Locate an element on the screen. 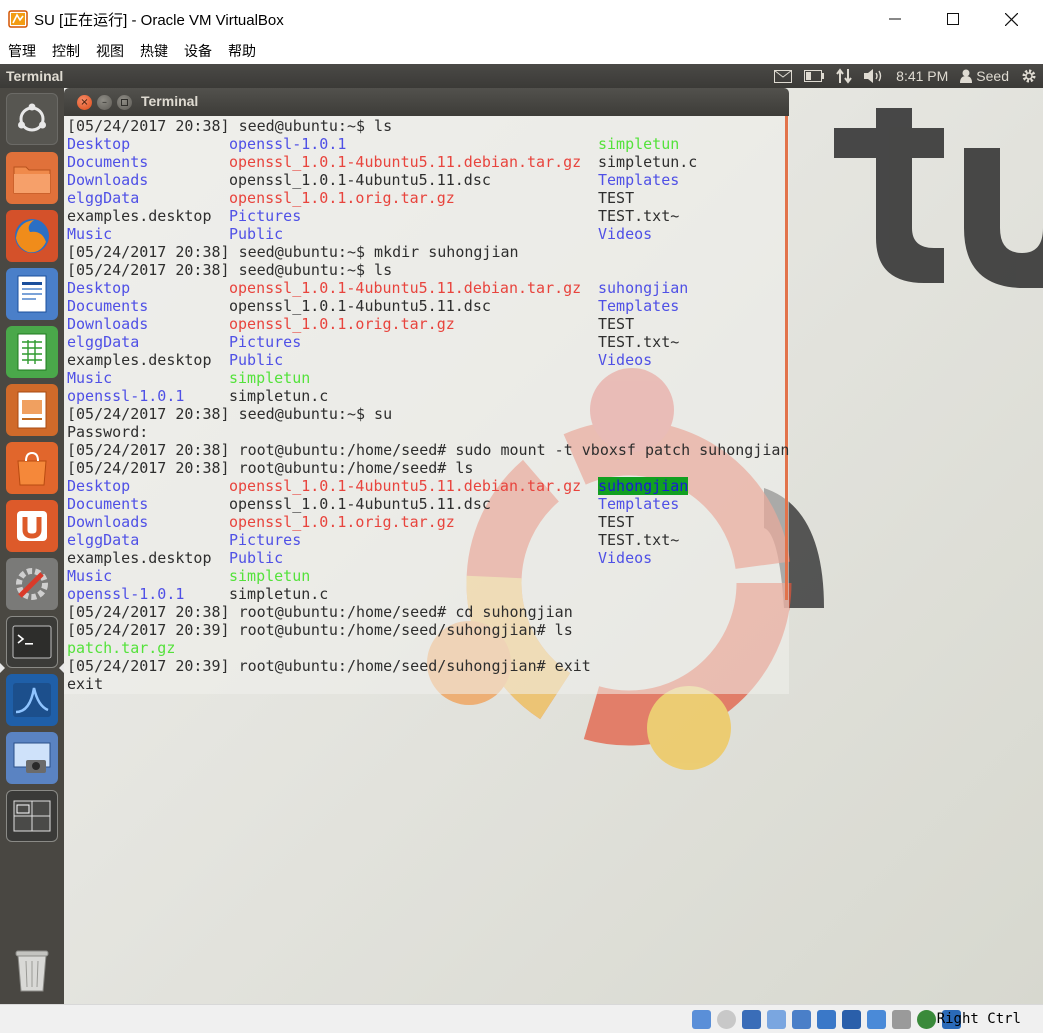 This screenshot has height=1033, width=1043. launcher-system-settings is located at coordinates (32, 584).